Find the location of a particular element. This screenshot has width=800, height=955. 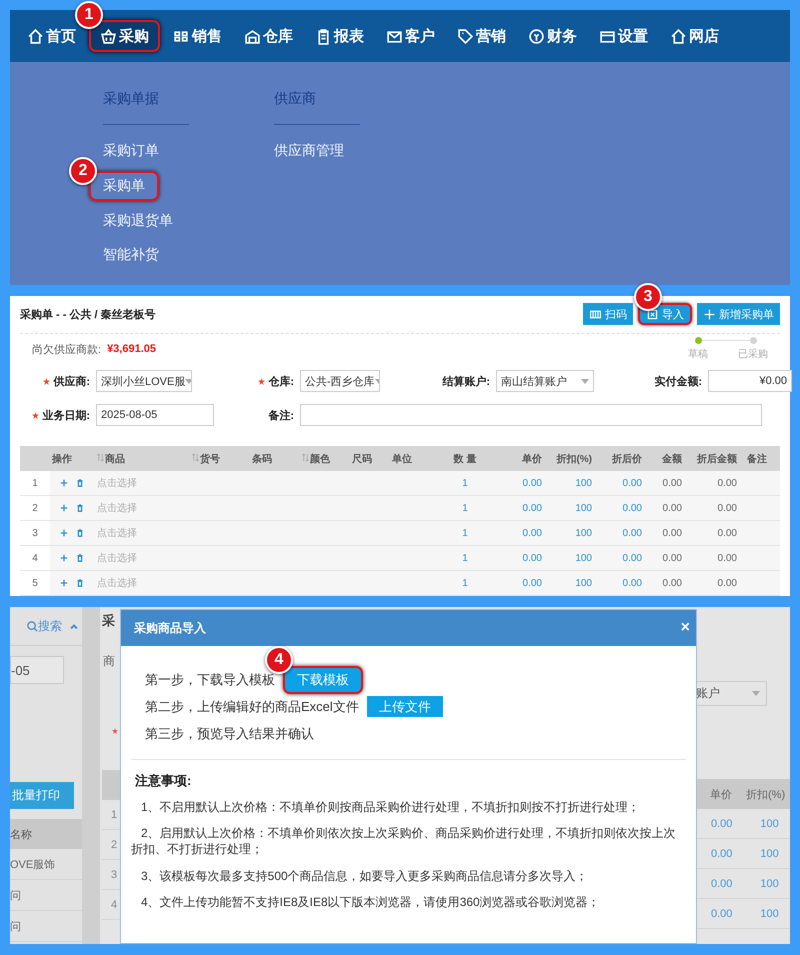

nav-tab: 营销 is located at coordinates (481, 36).